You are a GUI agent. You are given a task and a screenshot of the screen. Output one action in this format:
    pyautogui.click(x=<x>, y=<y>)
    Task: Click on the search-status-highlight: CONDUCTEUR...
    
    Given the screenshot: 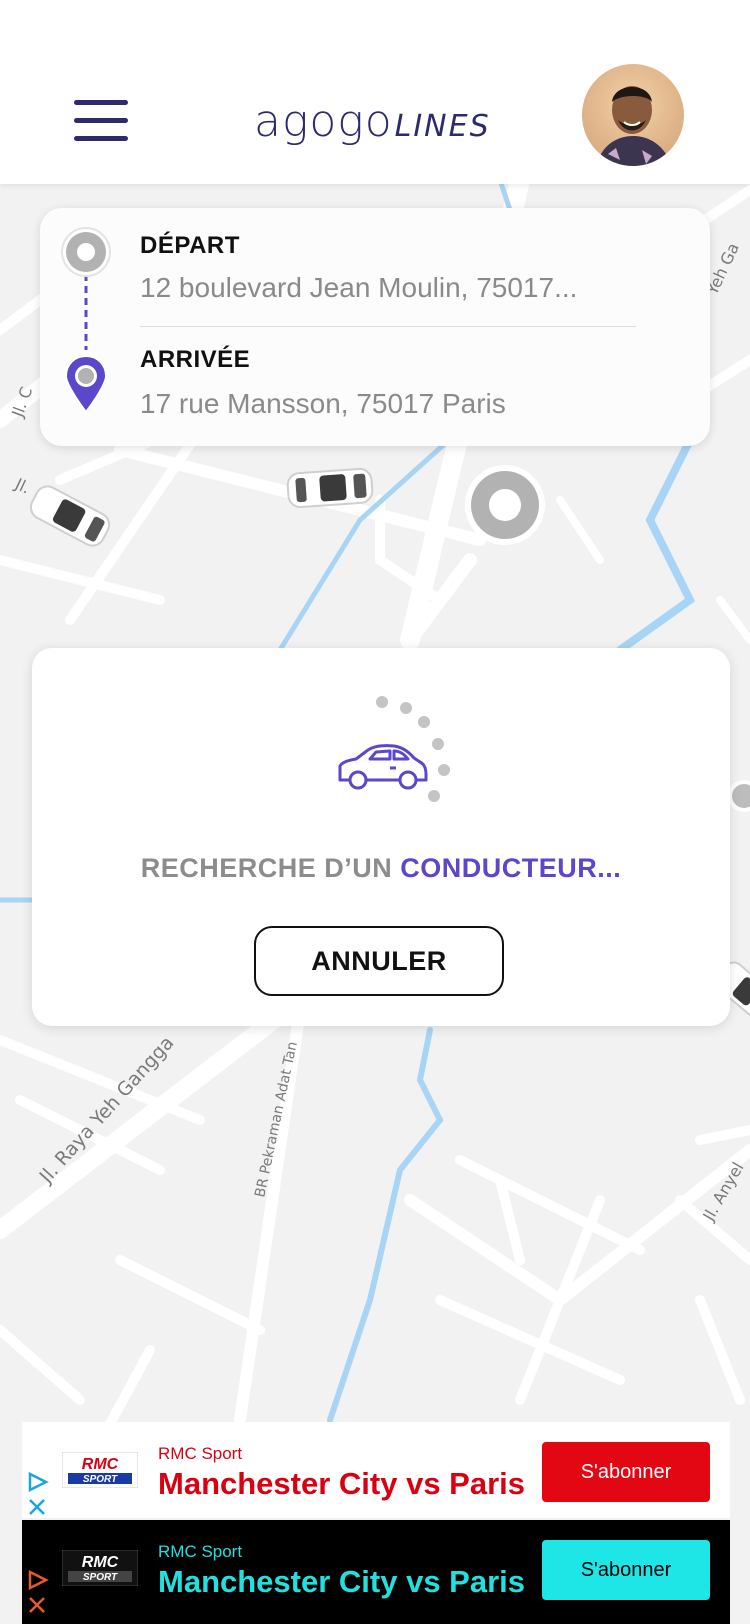 What is the action you would take?
    pyautogui.click(x=511, y=868)
    